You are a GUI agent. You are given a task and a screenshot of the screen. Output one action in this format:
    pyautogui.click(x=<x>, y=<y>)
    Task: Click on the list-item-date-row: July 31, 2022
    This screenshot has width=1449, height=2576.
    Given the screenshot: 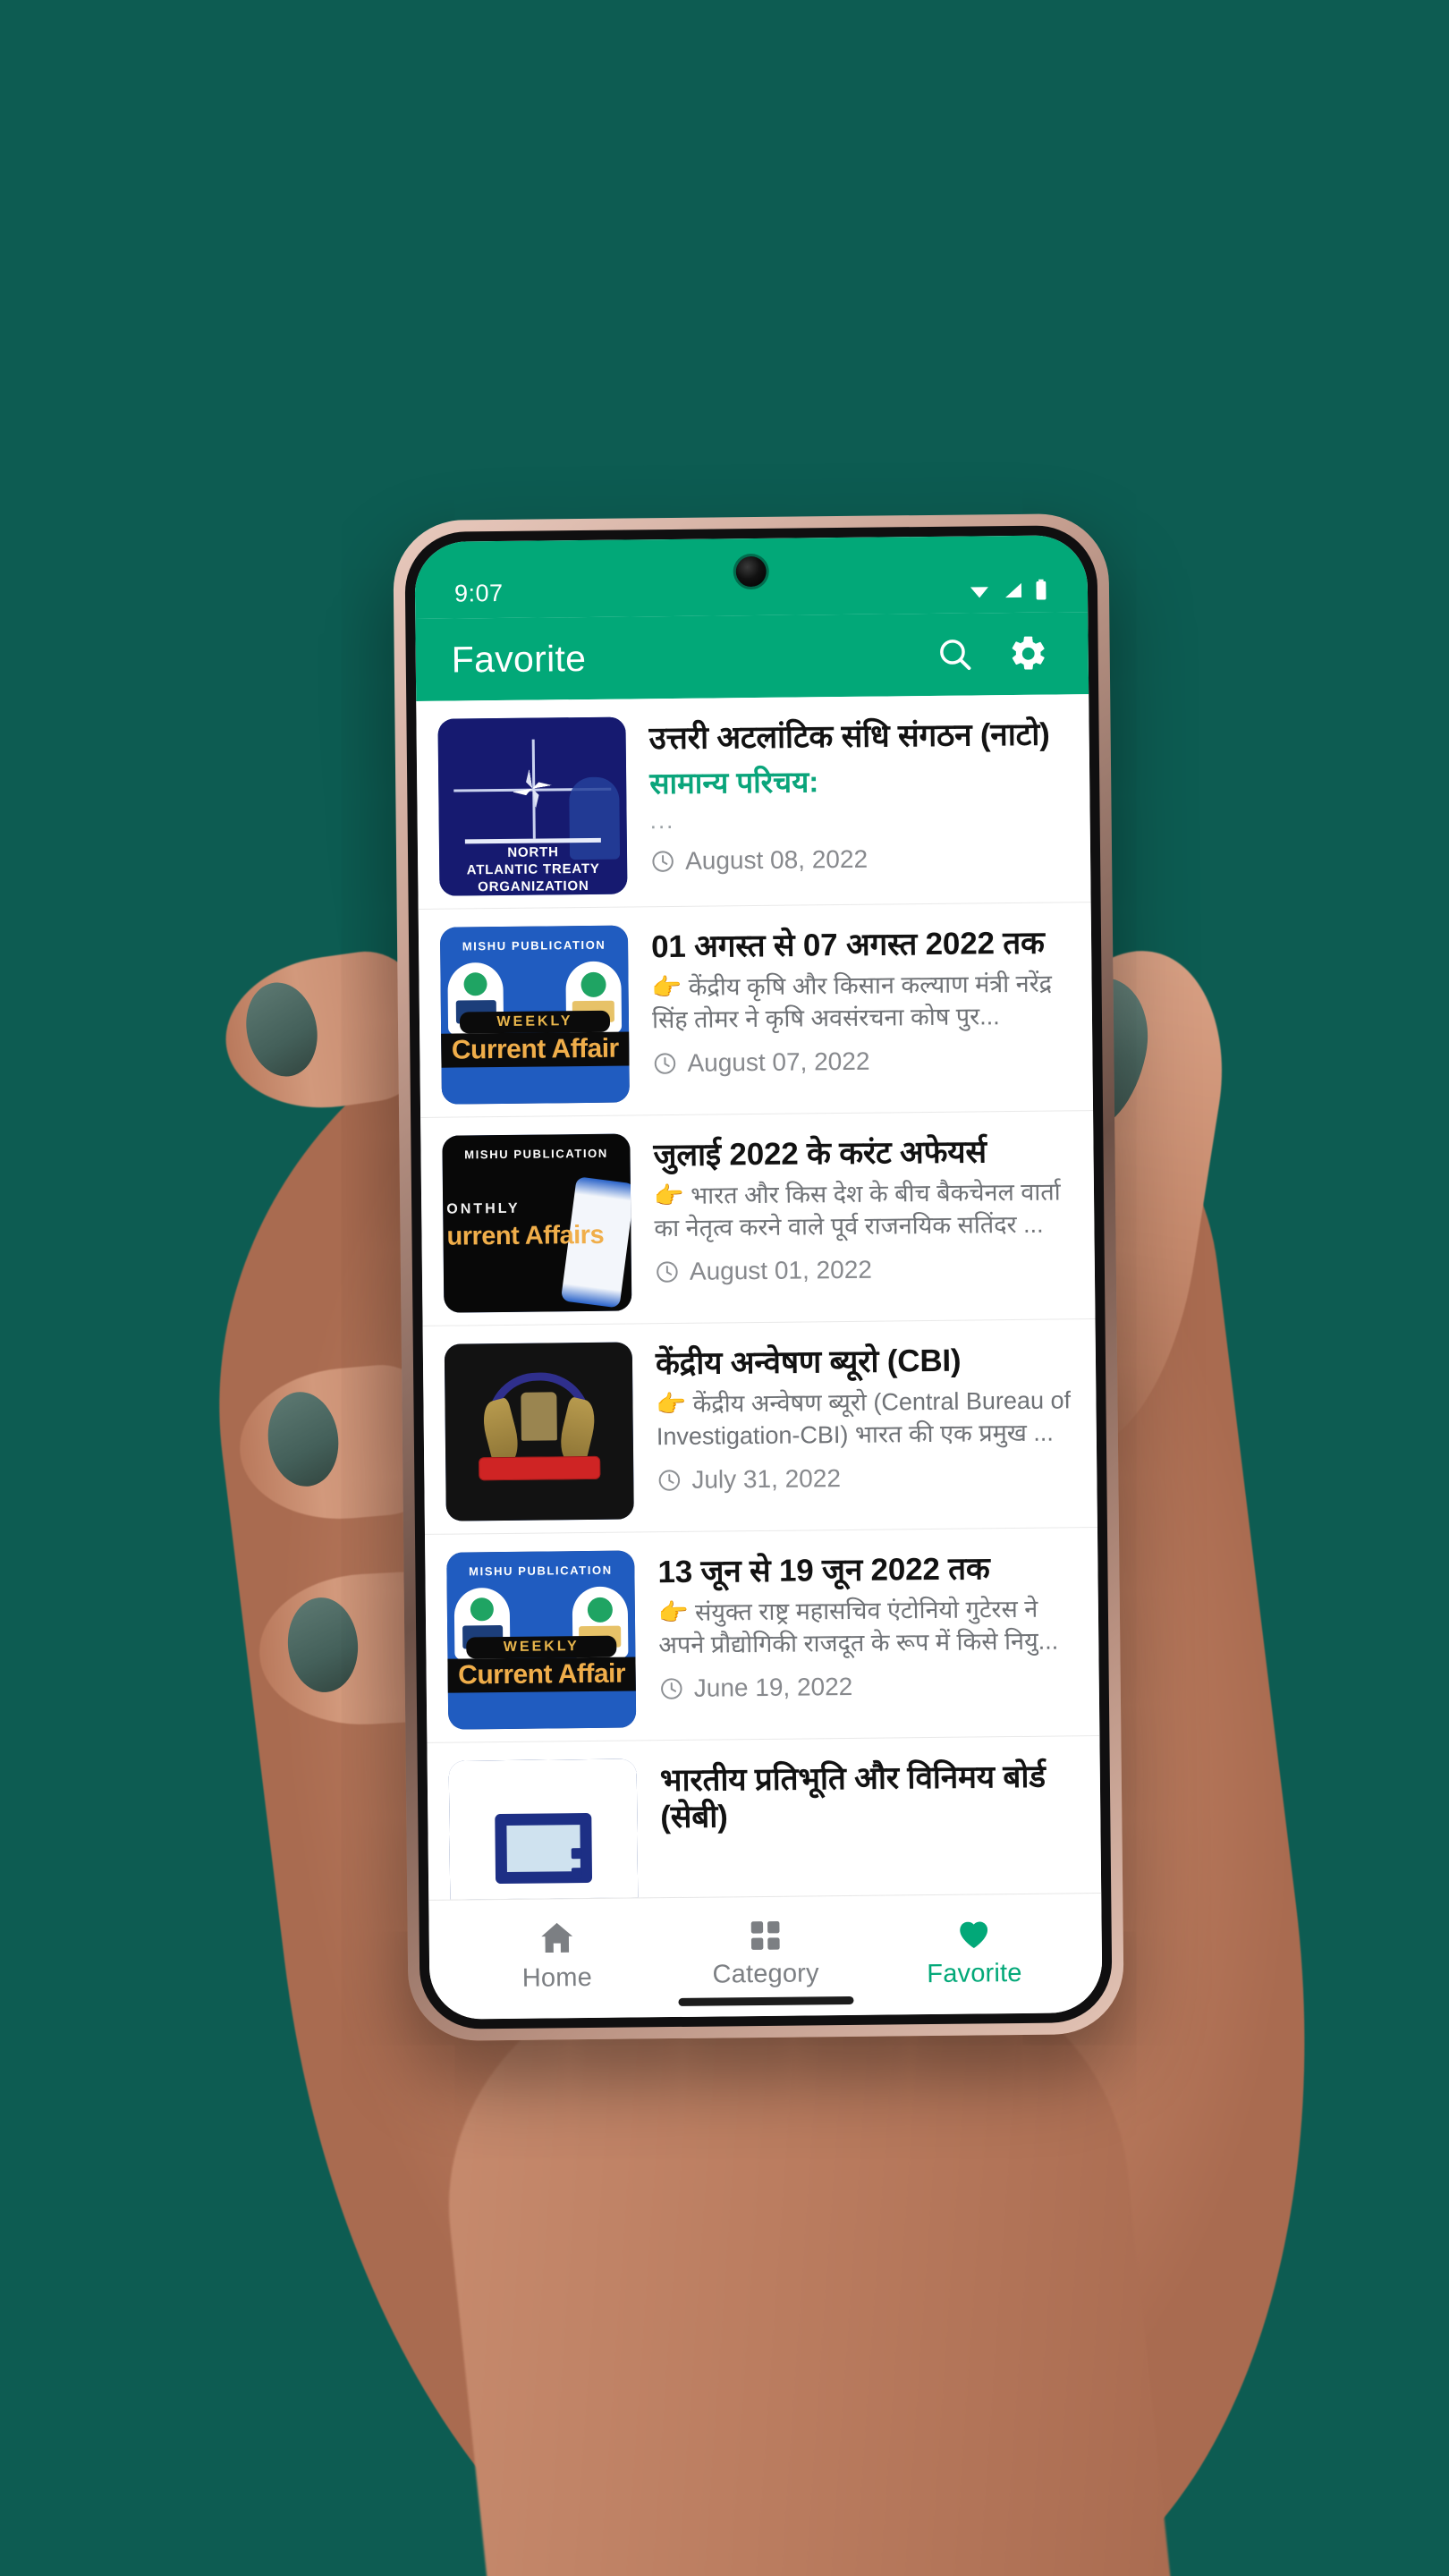 What is the action you would take?
    pyautogui.click(x=866, y=1478)
    